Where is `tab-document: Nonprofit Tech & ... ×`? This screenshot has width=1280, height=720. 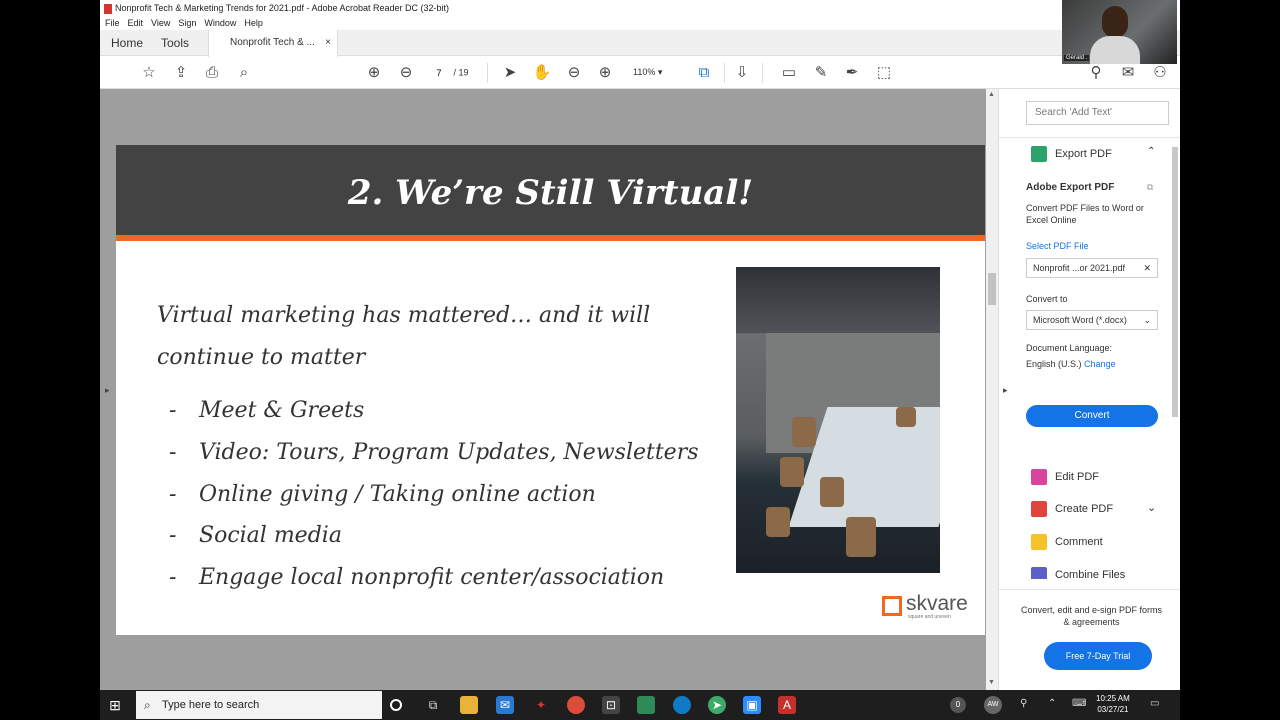 tab-document: Nonprofit Tech & ... × is located at coordinates (273, 43).